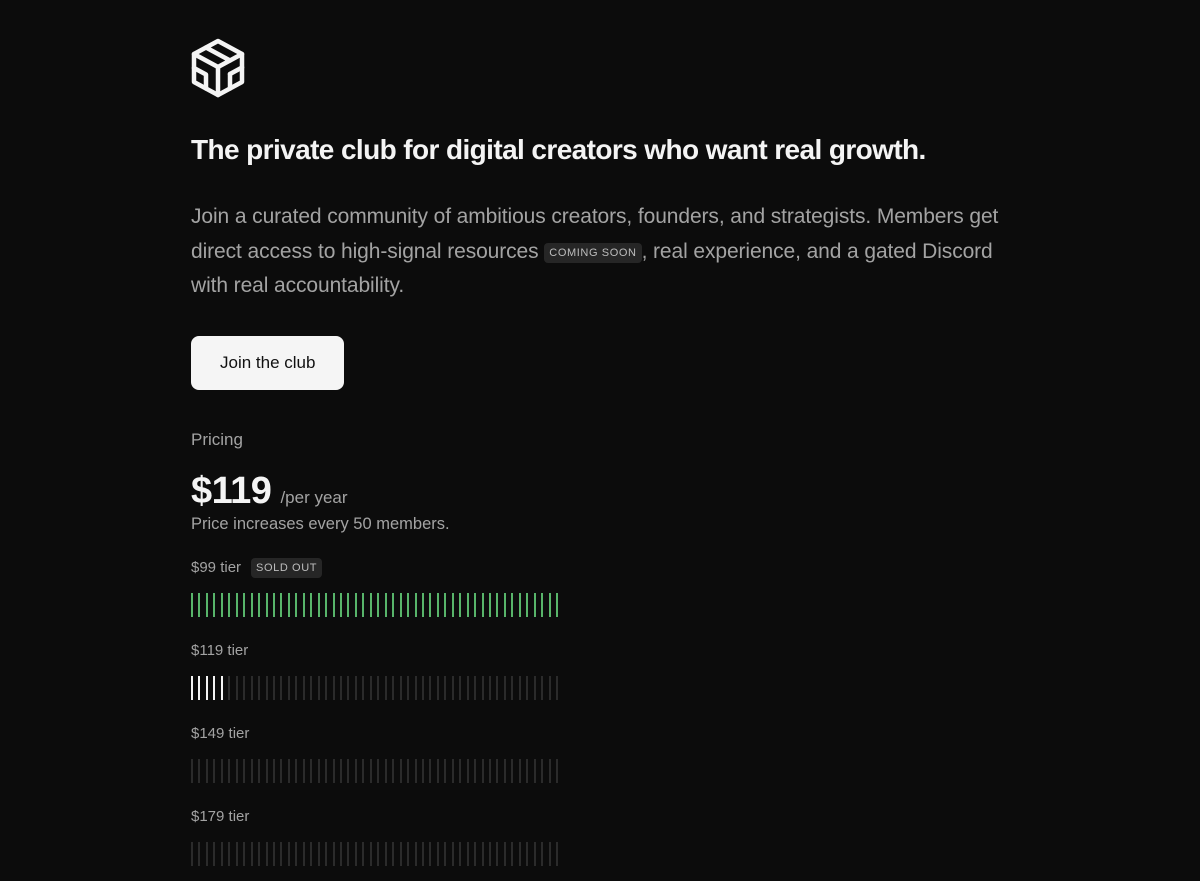 The height and width of the screenshot is (881, 1200). Describe the element at coordinates (314, 497) in the screenshot. I see `price-period: /per year` at that location.